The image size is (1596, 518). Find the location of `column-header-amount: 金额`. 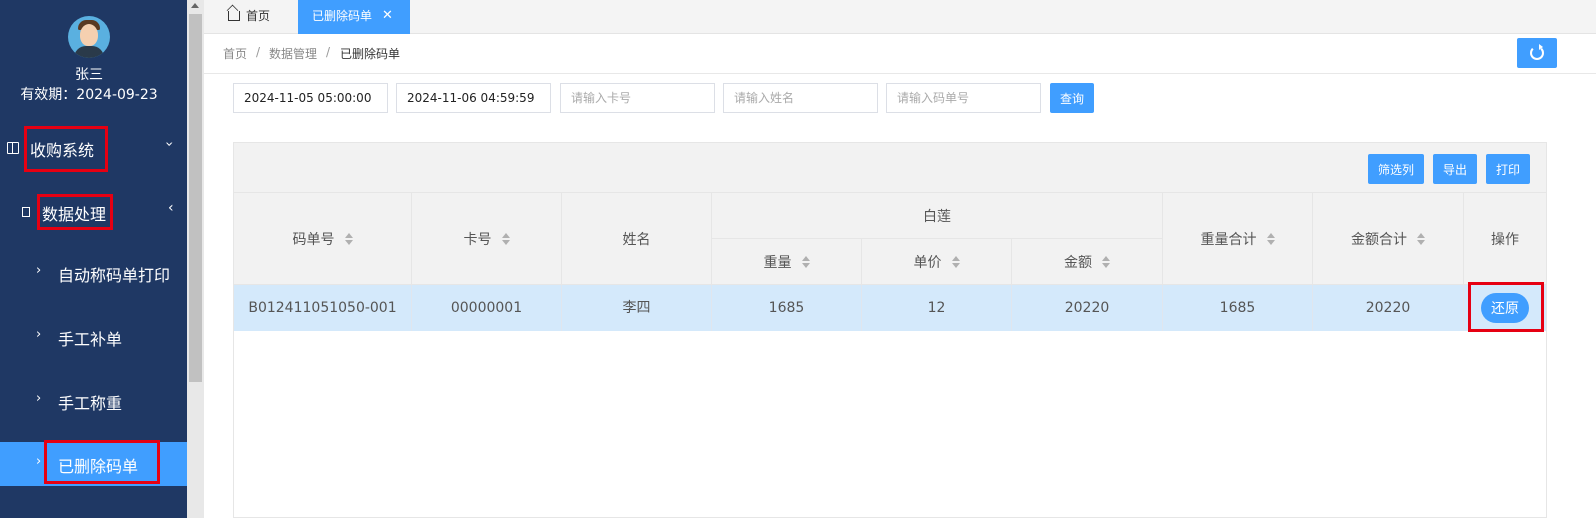

column-header-amount: 金额 is located at coordinates (1087, 262).